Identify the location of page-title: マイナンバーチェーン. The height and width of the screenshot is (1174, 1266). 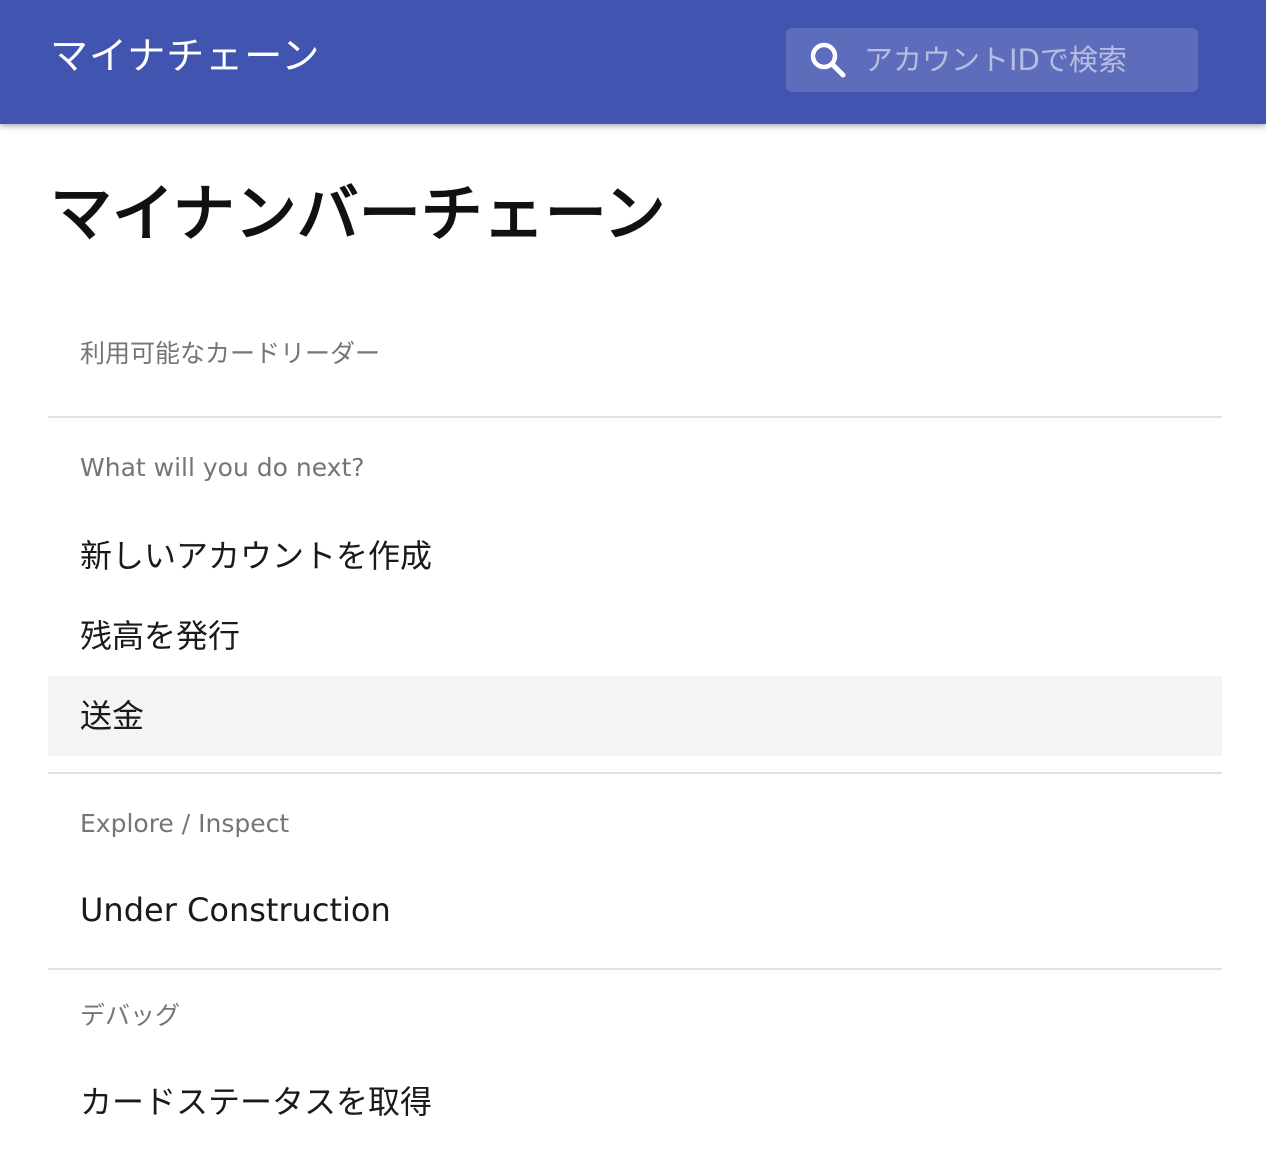
(358, 213).